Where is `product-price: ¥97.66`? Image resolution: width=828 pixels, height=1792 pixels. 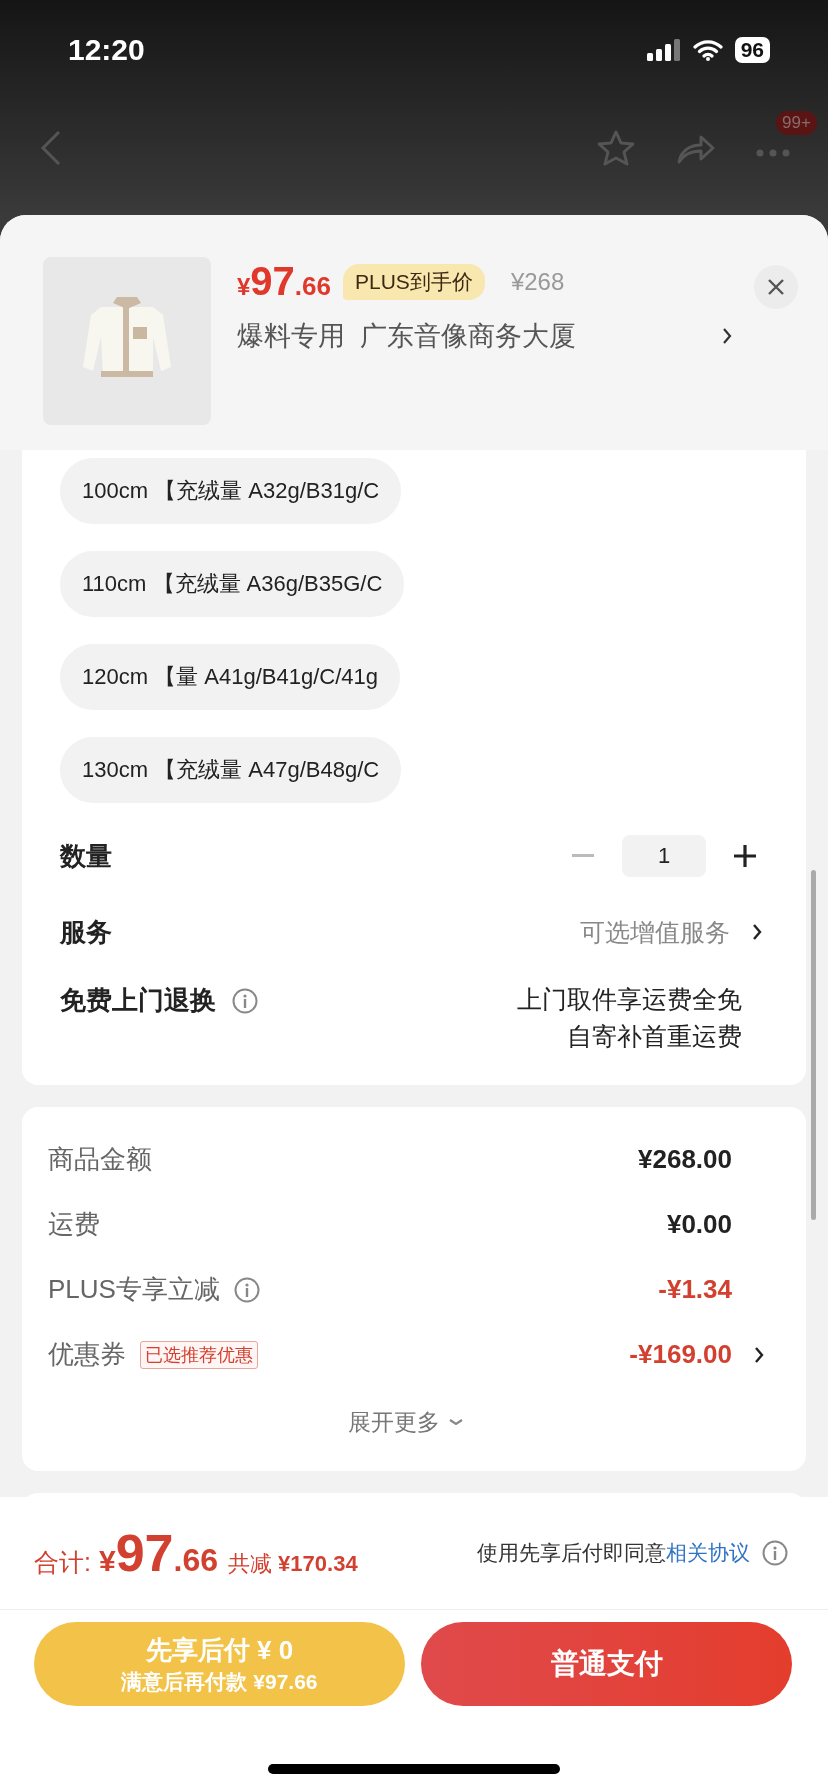 product-price: ¥97.66 is located at coordinates (284, 281).